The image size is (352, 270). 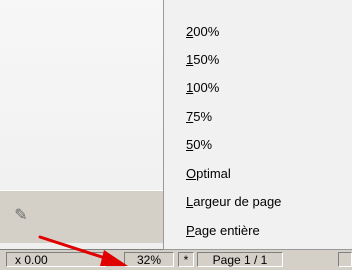 I want to click on mnemonic: P, so click(x=190, y=230).